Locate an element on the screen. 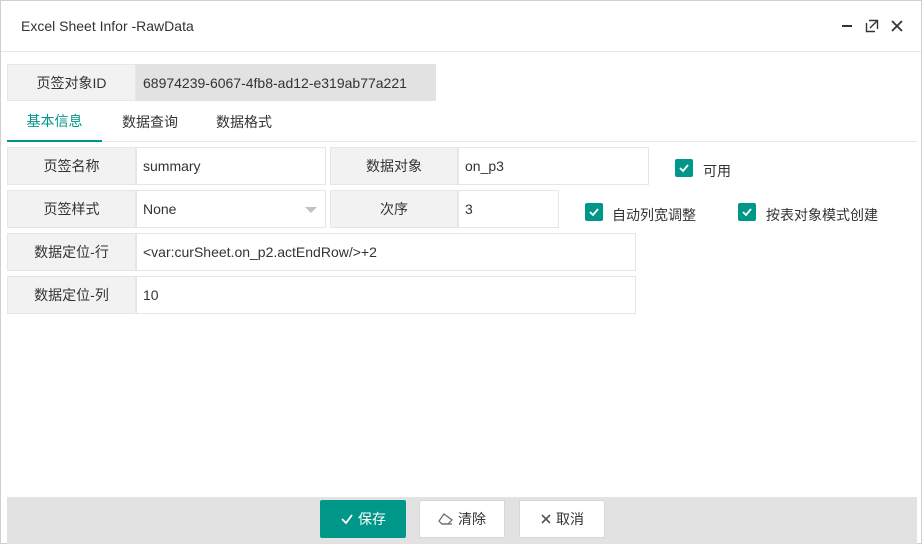 The image size is (922, 544). clear-button: 清除 is located at coordinates (462, 519).